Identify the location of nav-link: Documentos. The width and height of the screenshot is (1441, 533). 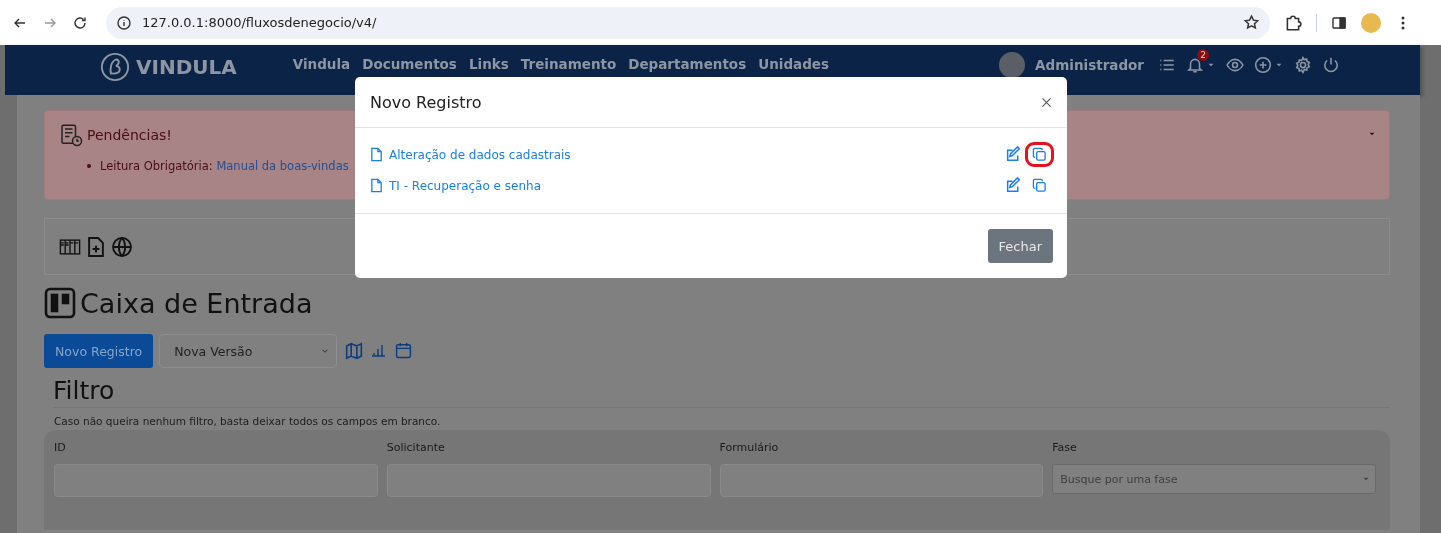
(409, 62).